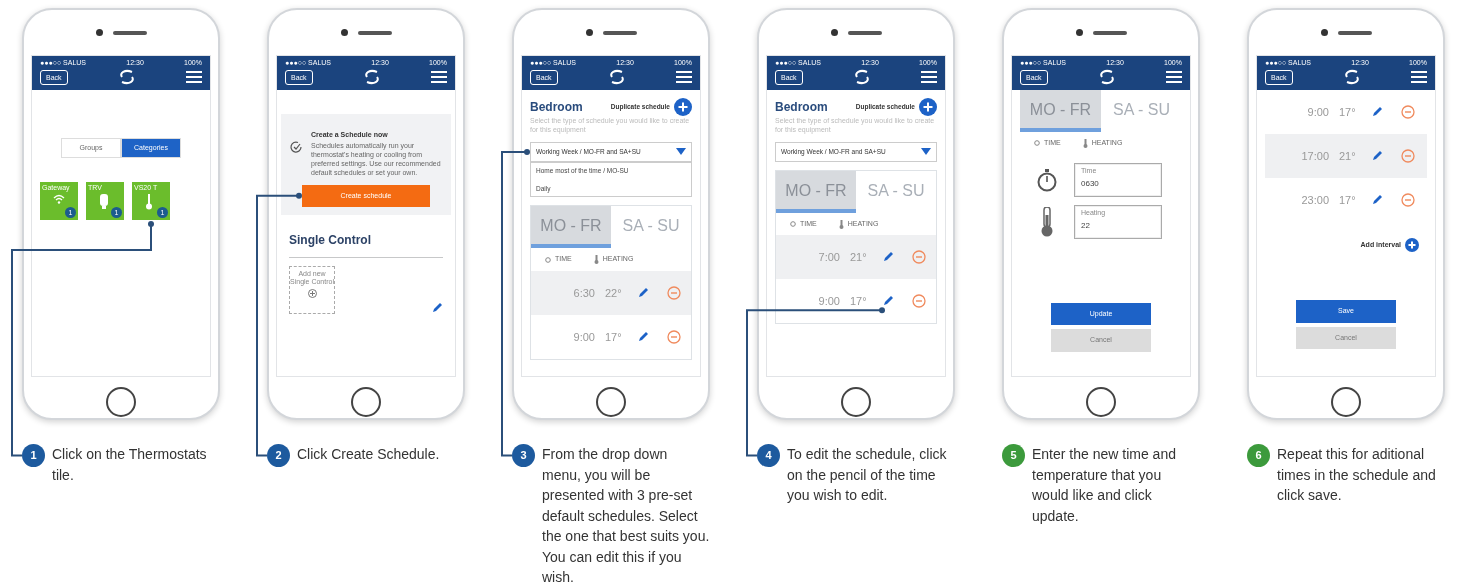 Image resolution: width=1459 pixels, height=588 pixels. I want to click on step-caption: To edit the schedule, click on the pencil of the time you wish to edit., so click(867, 475).